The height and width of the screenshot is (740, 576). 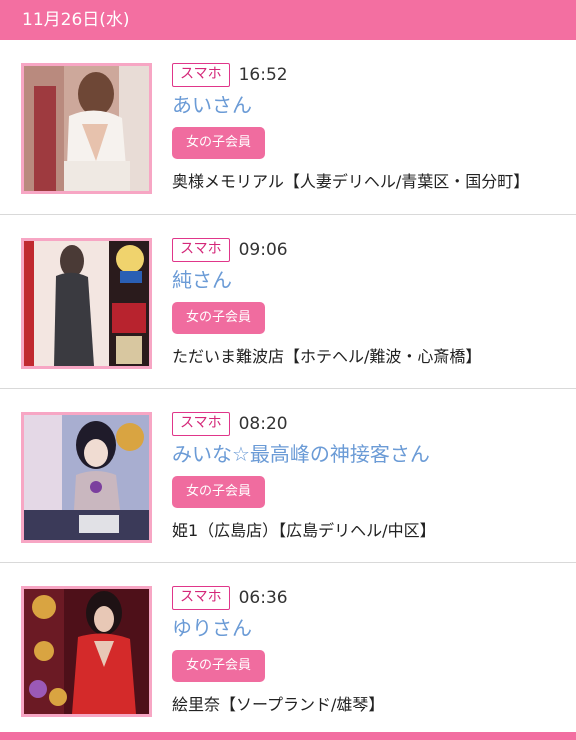 I want to click on girl-name-link: 純さん, so click(x=369, y=280).